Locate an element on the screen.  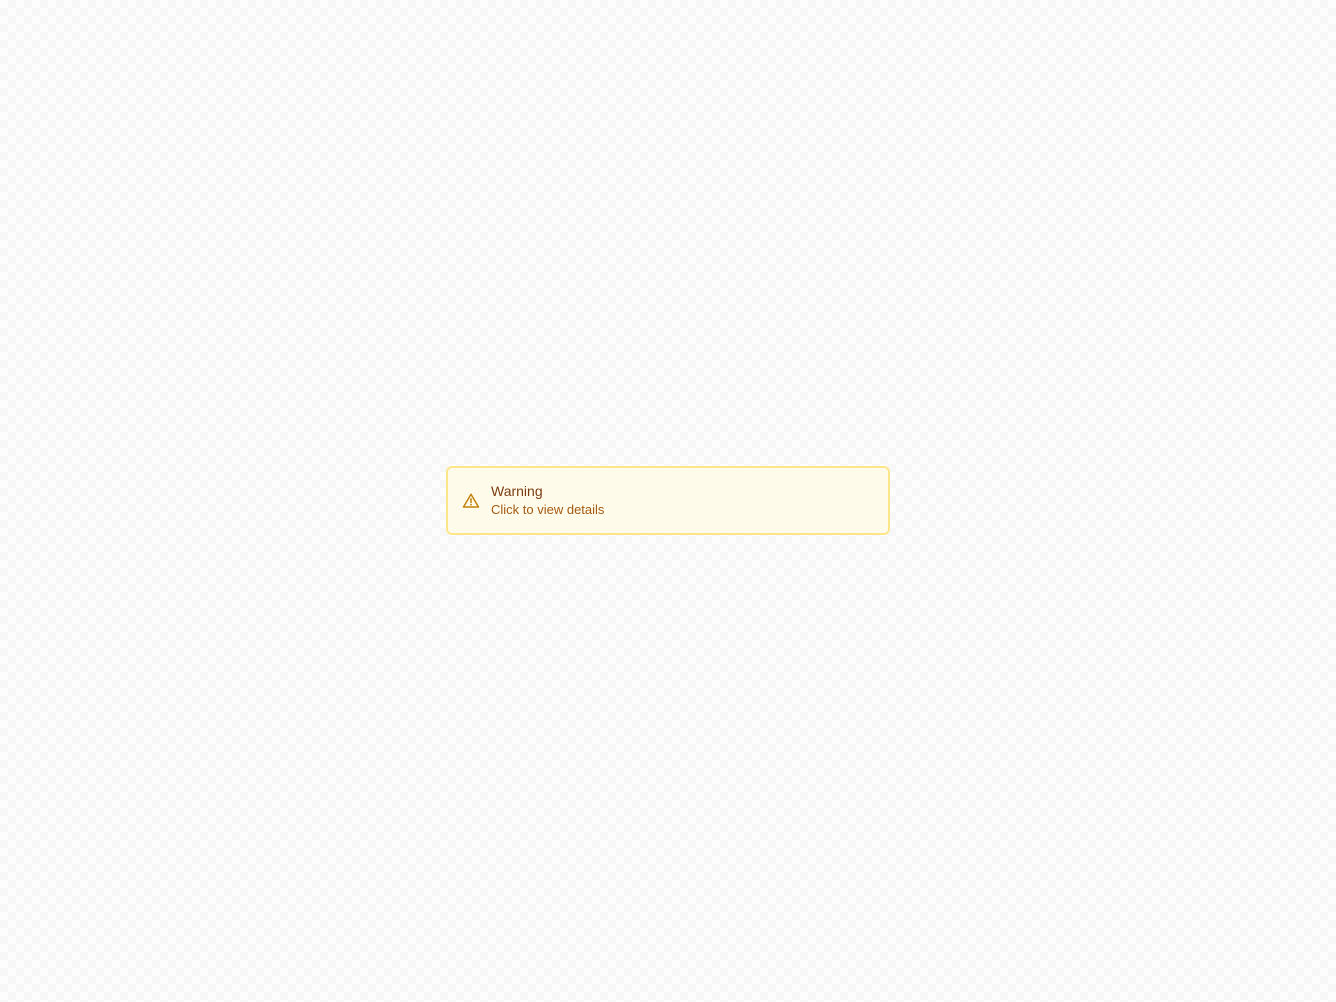
warning-triangle-icon is located at coordinates (471, 501).